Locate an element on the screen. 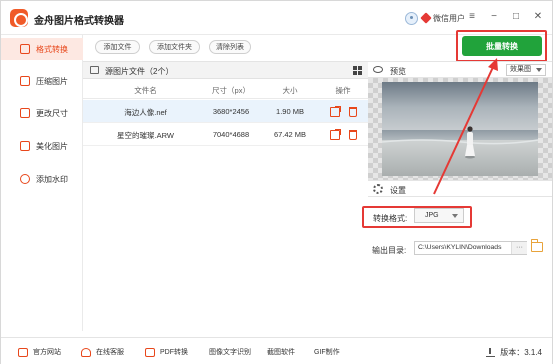 Image resolution: width=553 pixels, height=364 pixels. file-list-header: 源图片文件（2个） is located at coordinates (225, 70).